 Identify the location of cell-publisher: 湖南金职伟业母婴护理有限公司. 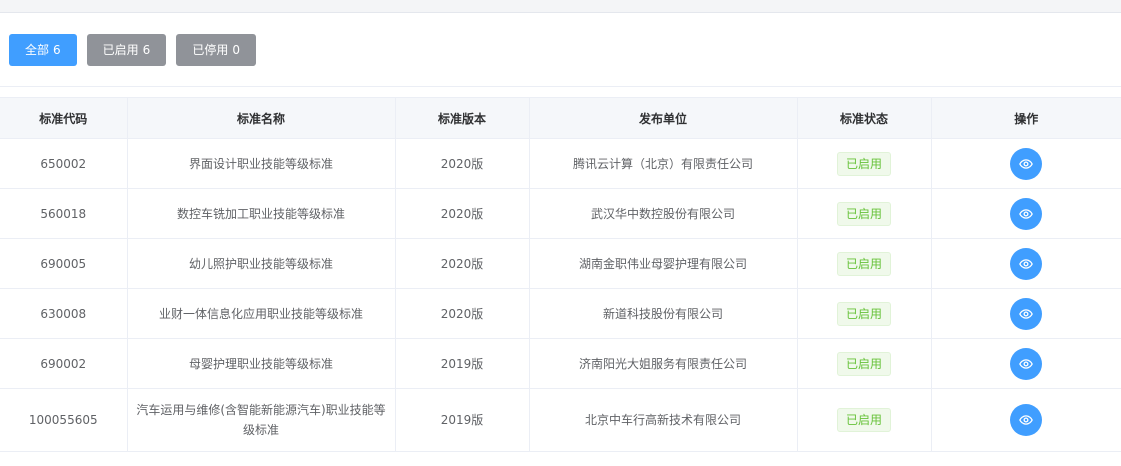
(663, 263).